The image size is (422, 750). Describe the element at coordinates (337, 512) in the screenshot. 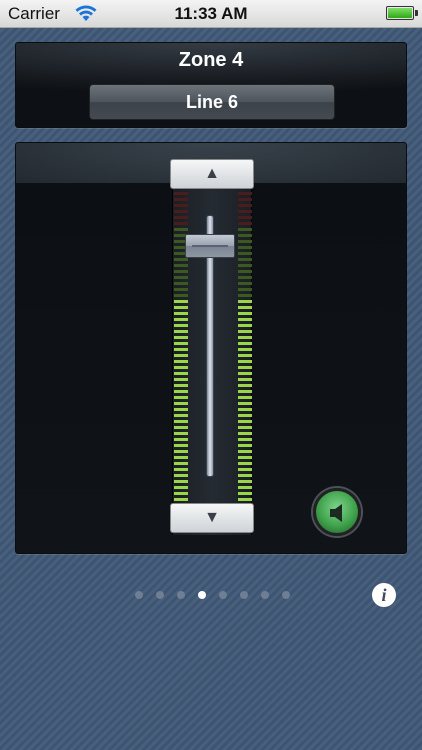

I see `mute-button` at that location.